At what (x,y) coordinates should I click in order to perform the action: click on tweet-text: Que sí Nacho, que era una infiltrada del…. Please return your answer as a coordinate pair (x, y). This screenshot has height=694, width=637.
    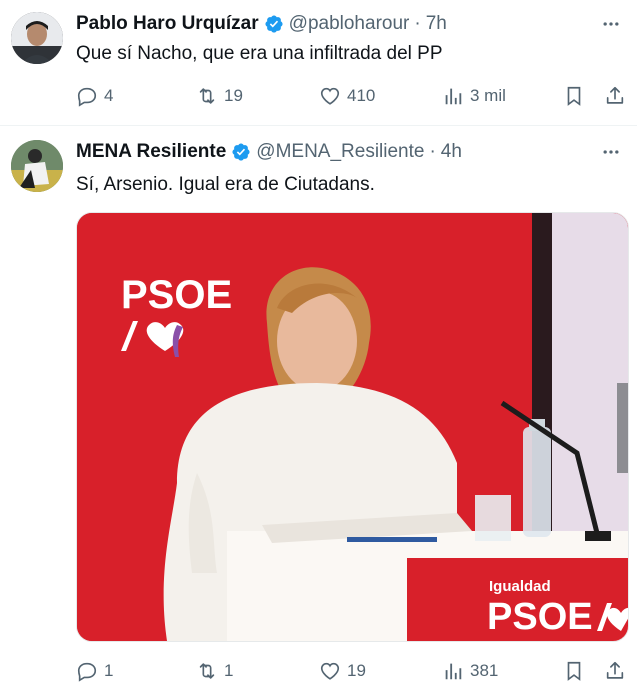
    Looking at the image, I should click on (259, 53).